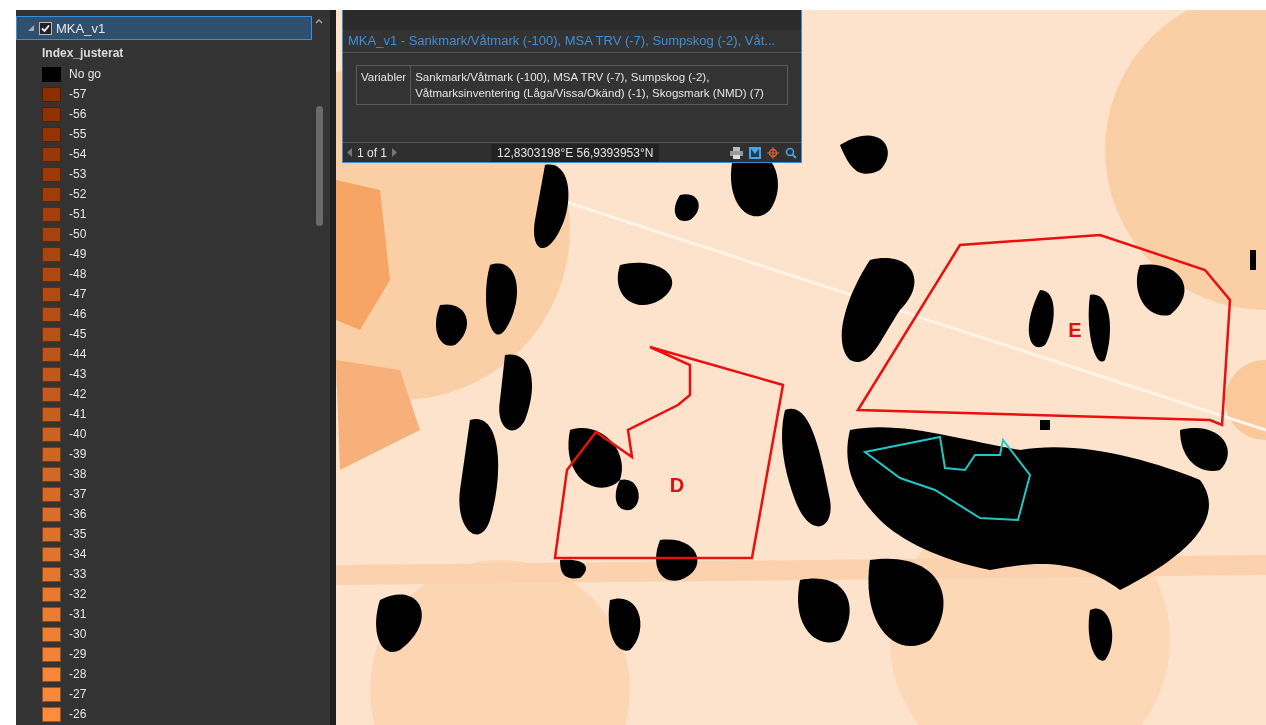 The height and width of the screenshot is (725, 1266). What do you see at coordinates (81, 28) in the screenshot?
I see `layer-name: MKA_v1` at bounding box center [81, 28].